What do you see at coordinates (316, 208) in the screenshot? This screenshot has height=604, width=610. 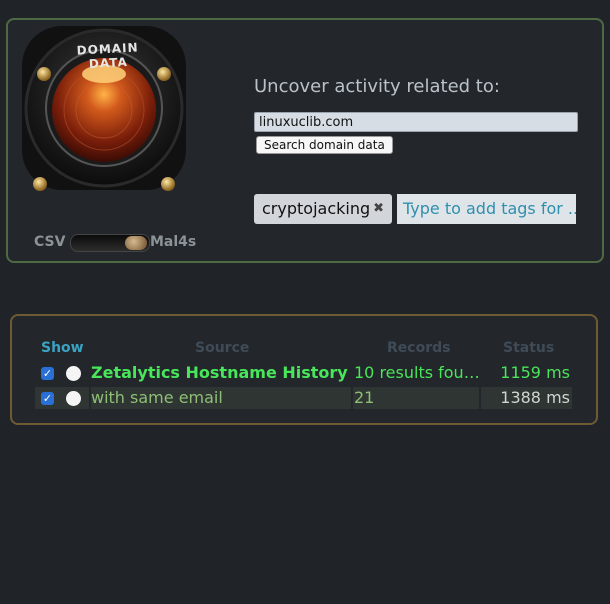 I see `tag-label: cryptojacking` at bounding box center [316, 208].